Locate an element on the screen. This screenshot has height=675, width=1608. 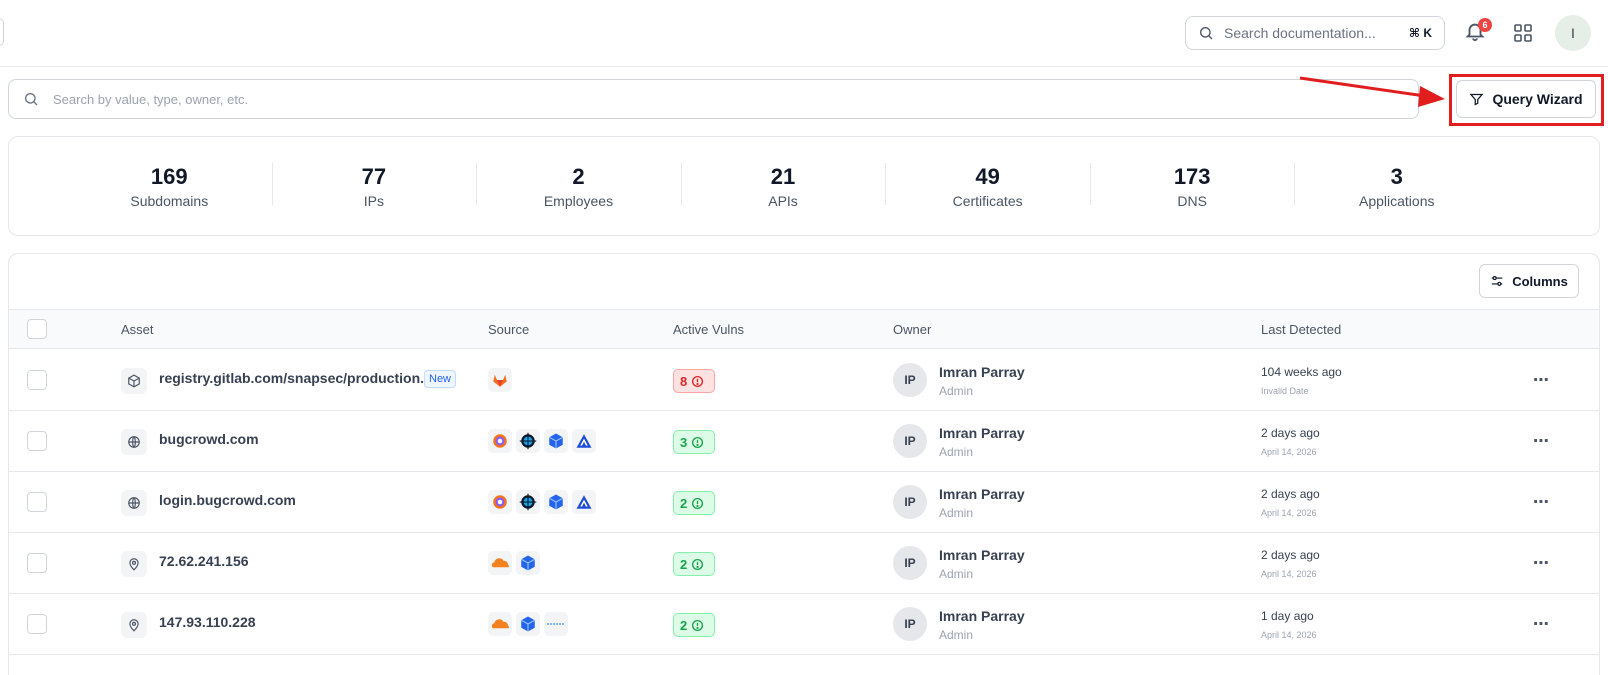
query-wizard-button: Query Wizard is located at coordinates (1526, 99).